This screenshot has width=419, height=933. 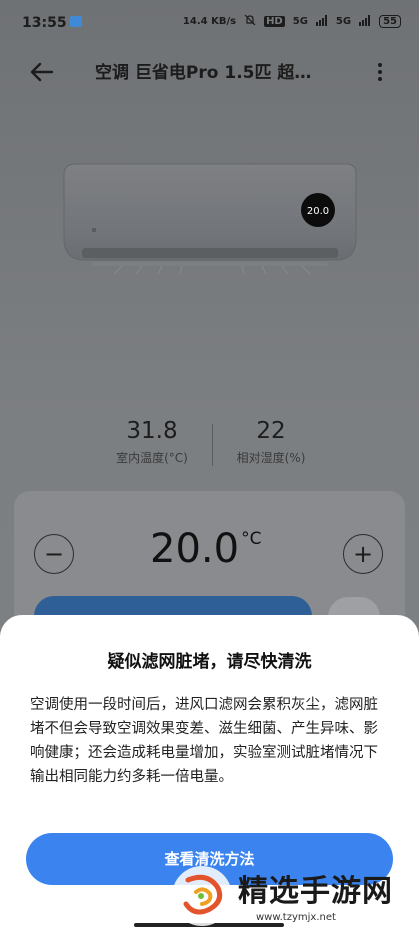 What do you see at coordinates (343, 21) in the screenshot?
I see `signal-5g-2: 5G` at bounding box center [343, 21].